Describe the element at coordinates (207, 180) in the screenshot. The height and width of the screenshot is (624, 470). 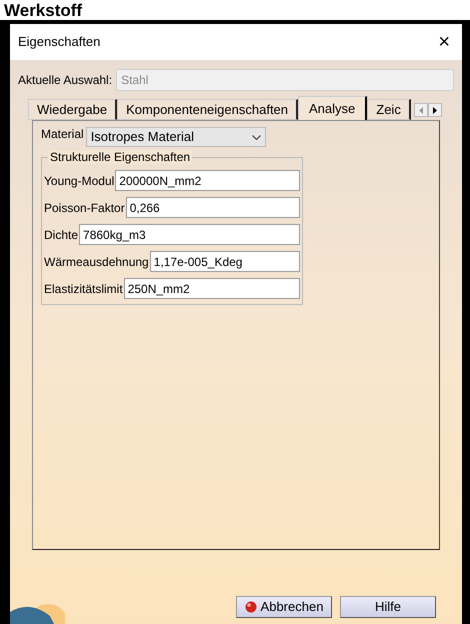
I see `value-field: 200000N_mm2` at that location.